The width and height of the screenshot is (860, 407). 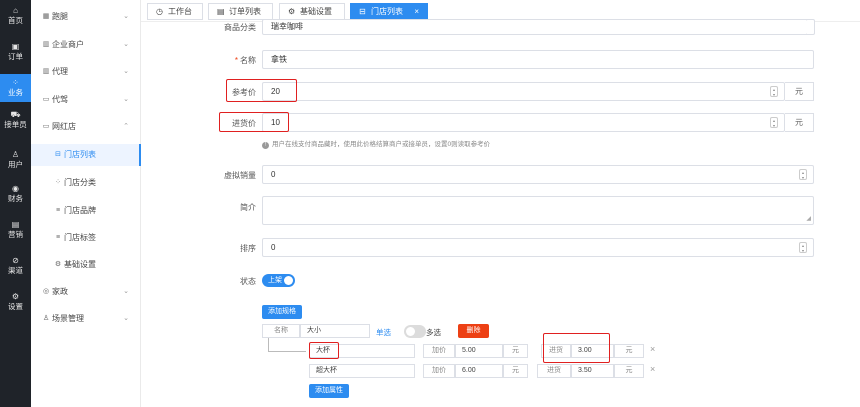 I want to click on store-list-icon: ⊟, so click(x=58, y=154).